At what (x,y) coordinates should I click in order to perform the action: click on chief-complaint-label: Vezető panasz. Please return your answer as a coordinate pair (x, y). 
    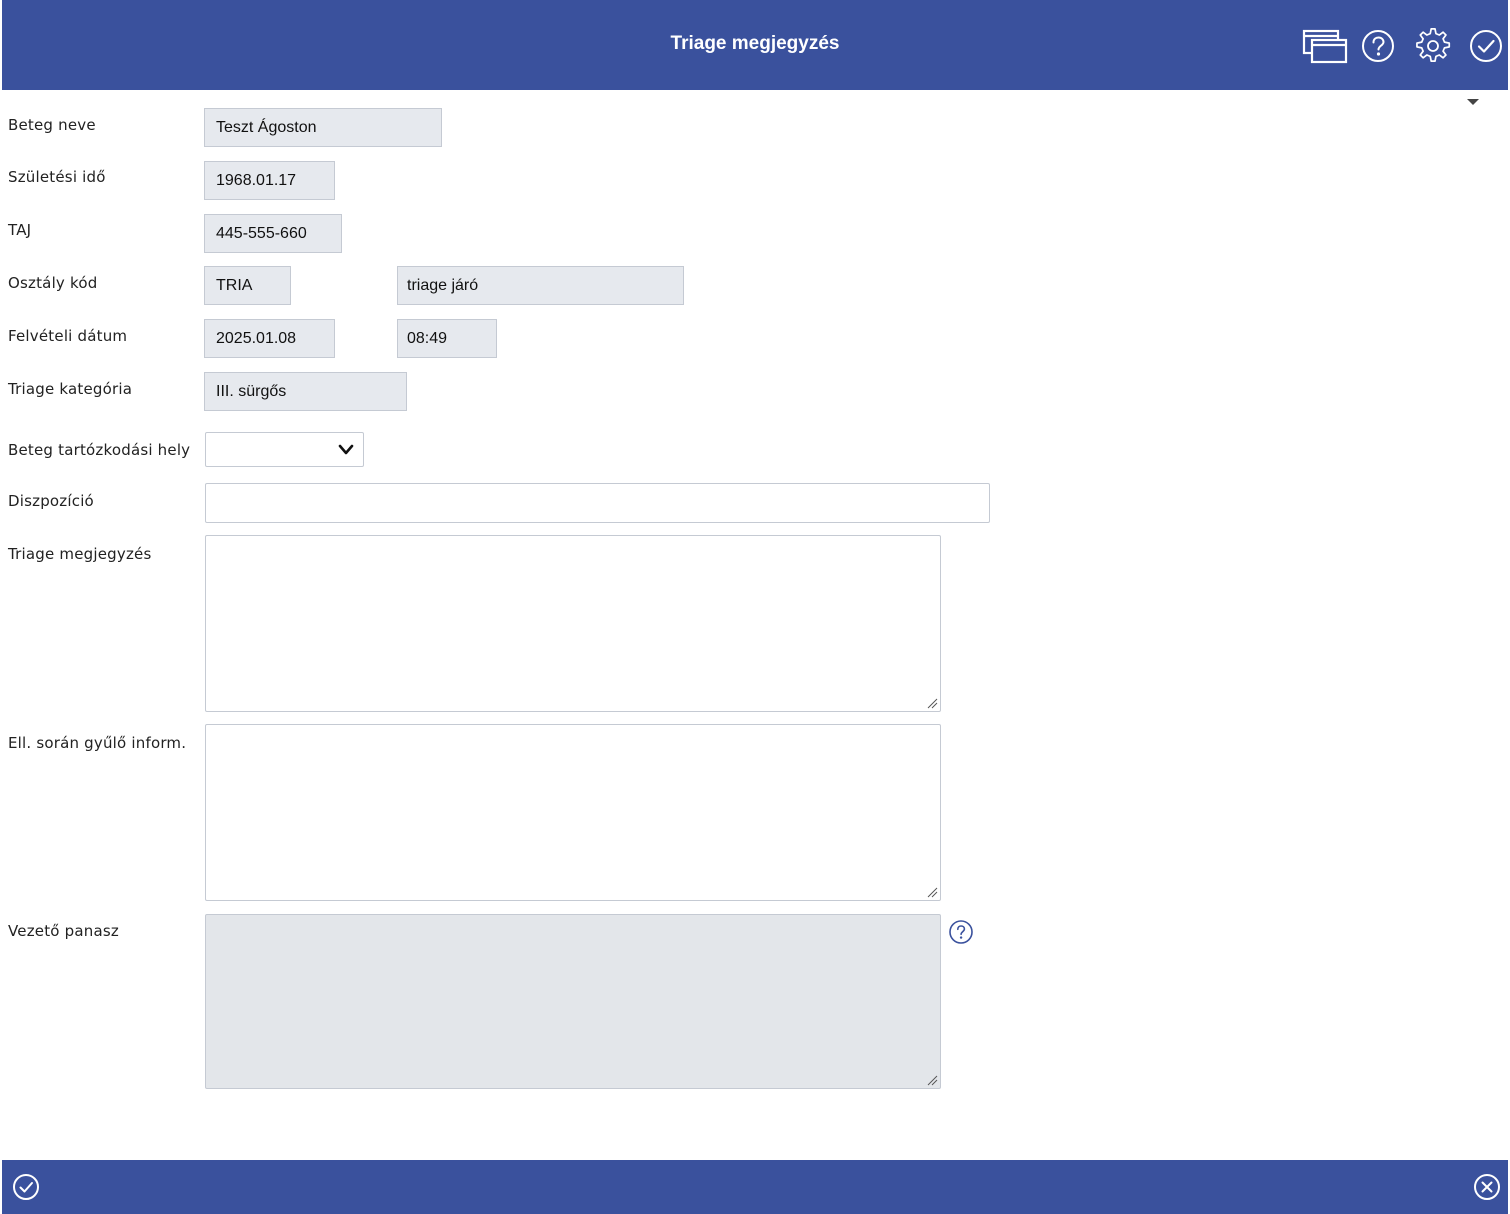
    Looking at the image, I should click on (63, 931).